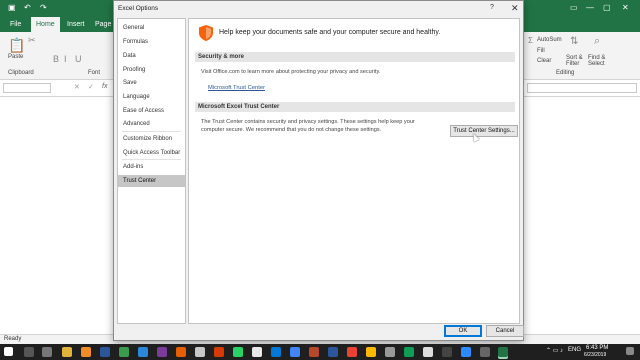 This screenshot has height=360, width=640. Describe the element at coordinates (333, 352) in the screenshot. I see `word-icon` at that location.